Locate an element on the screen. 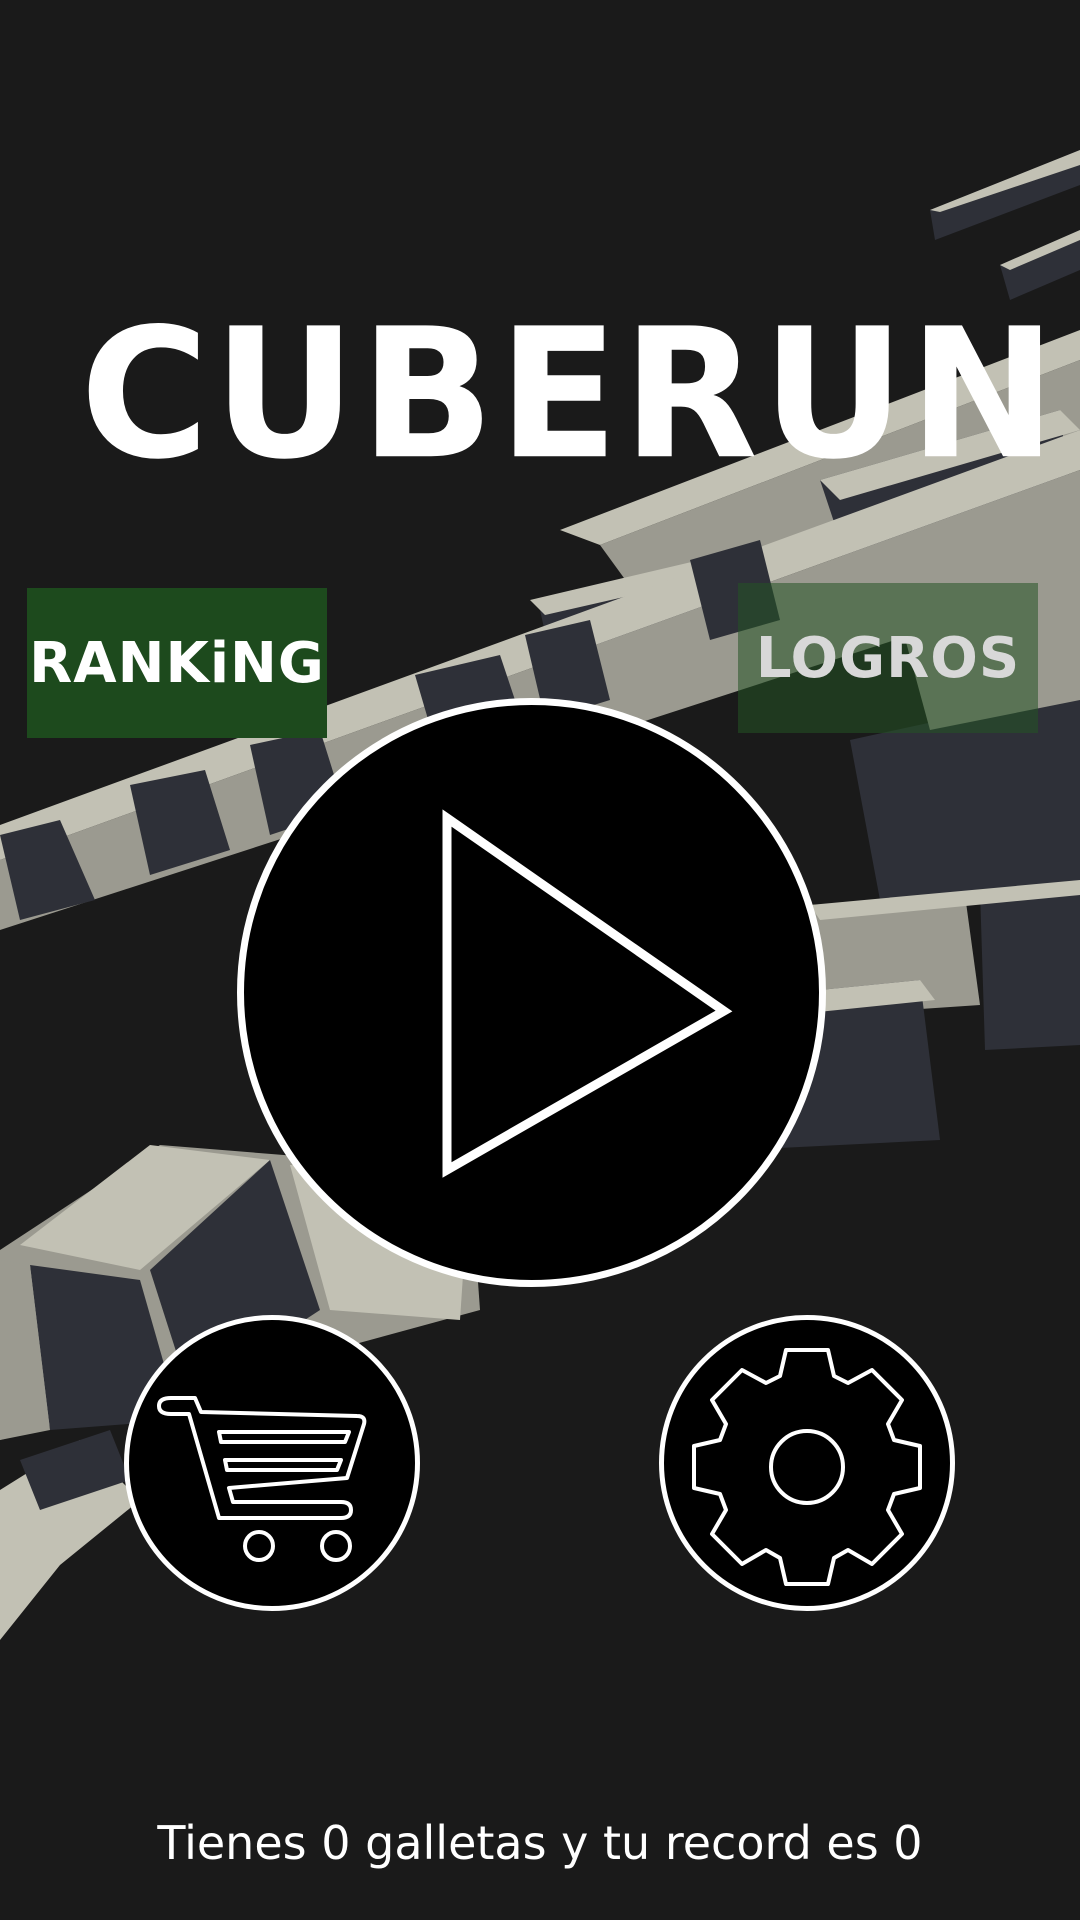  achievements-button-label: LOGROS is located at coordinates (888, 658).